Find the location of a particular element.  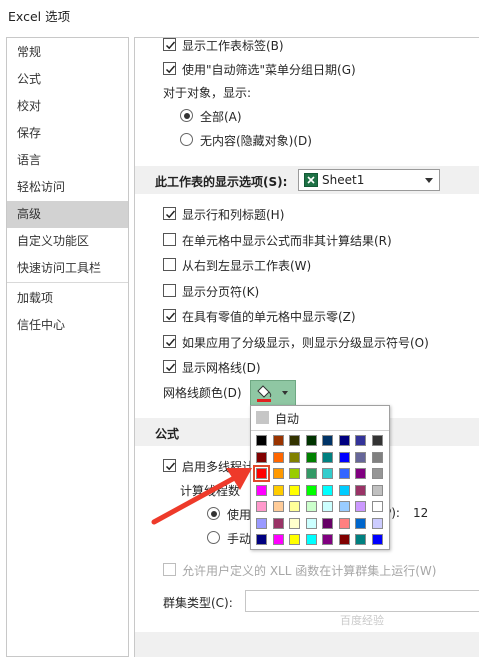

show-zeros-checkbox is located at coordinates (169, 315).